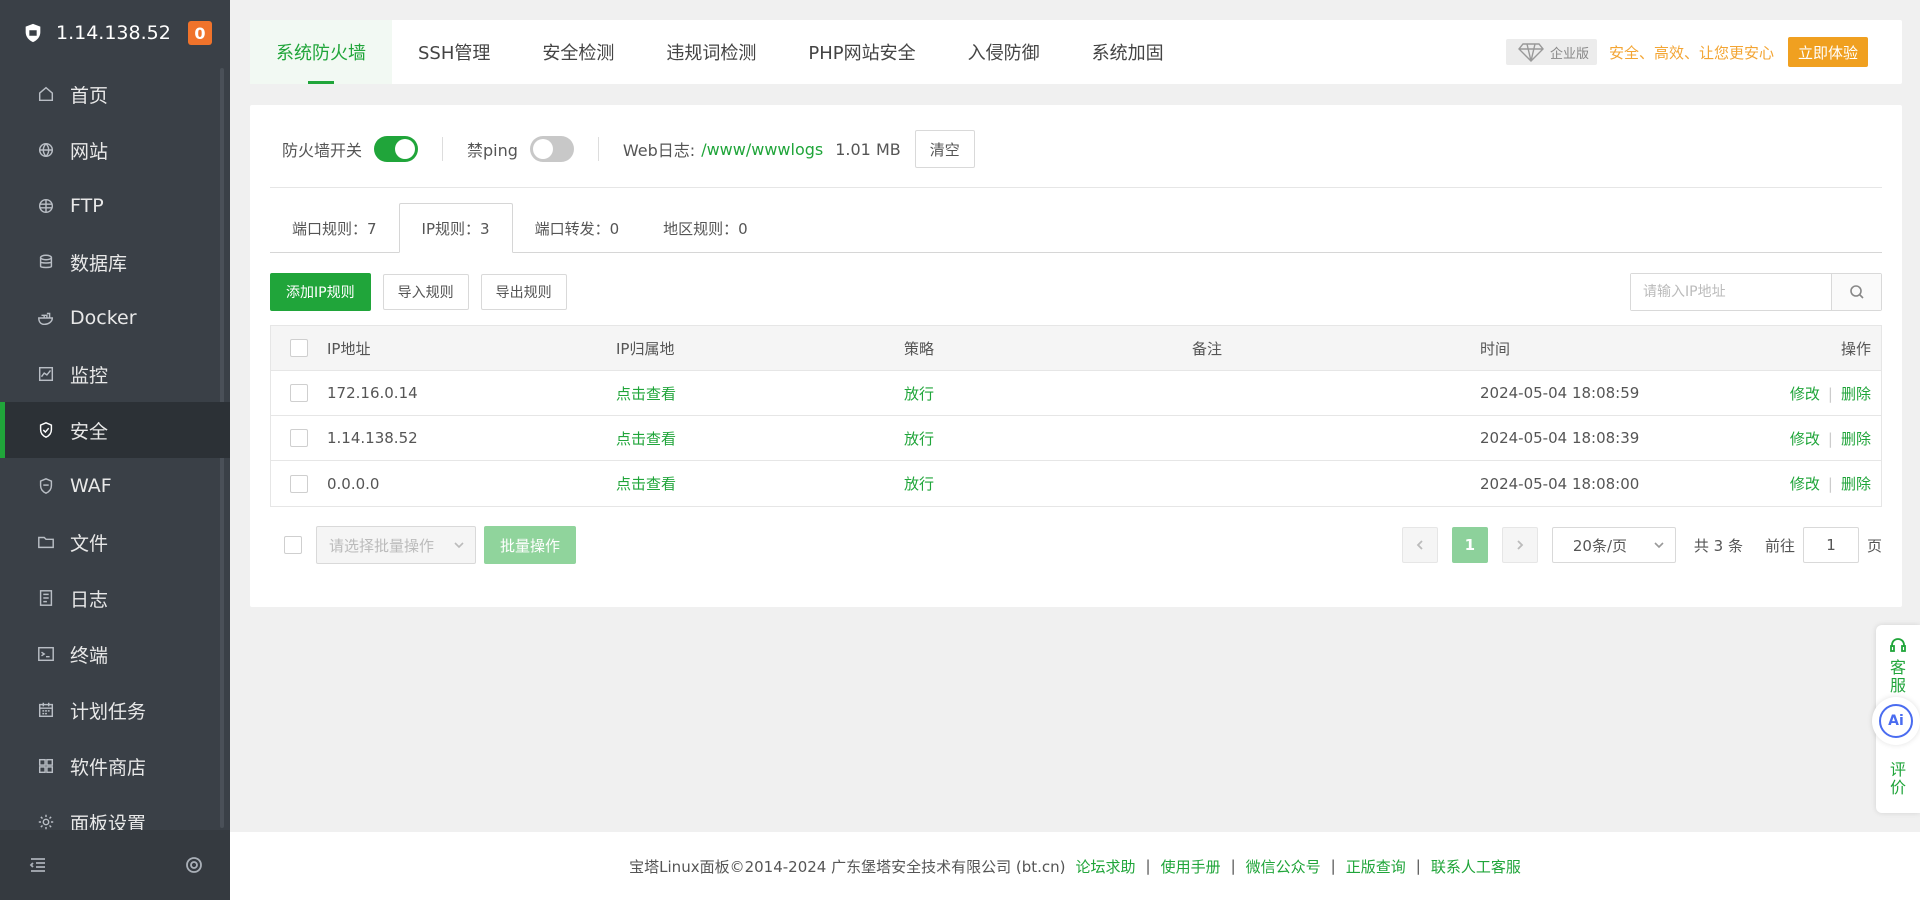 This screenshot has width=1920, height=900. I want to click on customer-service-button: 客服, so click(1898, 668).